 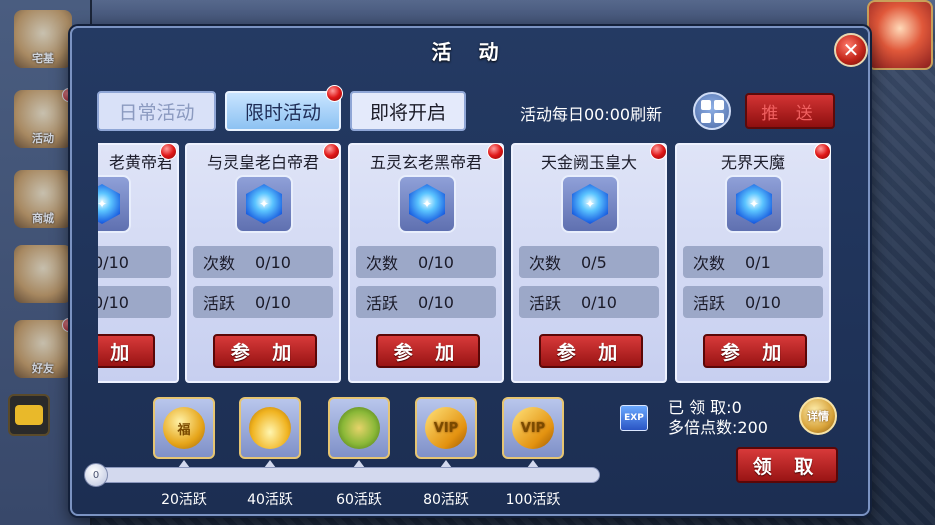 I want to click on activity-card: 老黄帝君 ✦ 次数0/10 活跃0/10 参 加, so click(x=138, y=263).